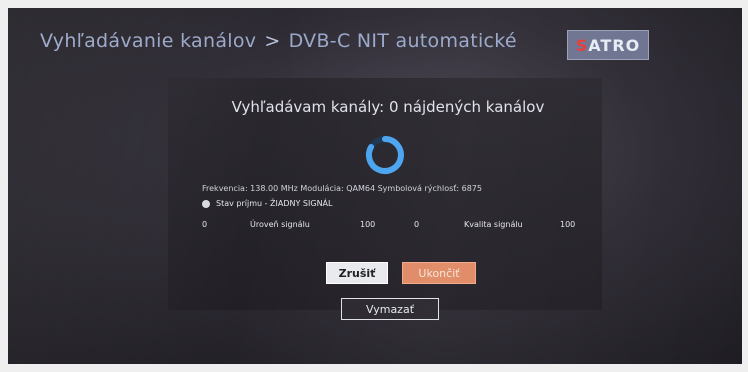 The image size is (748, 372). I want to click on cancel-button: Zrušiť, so click(357, 273).